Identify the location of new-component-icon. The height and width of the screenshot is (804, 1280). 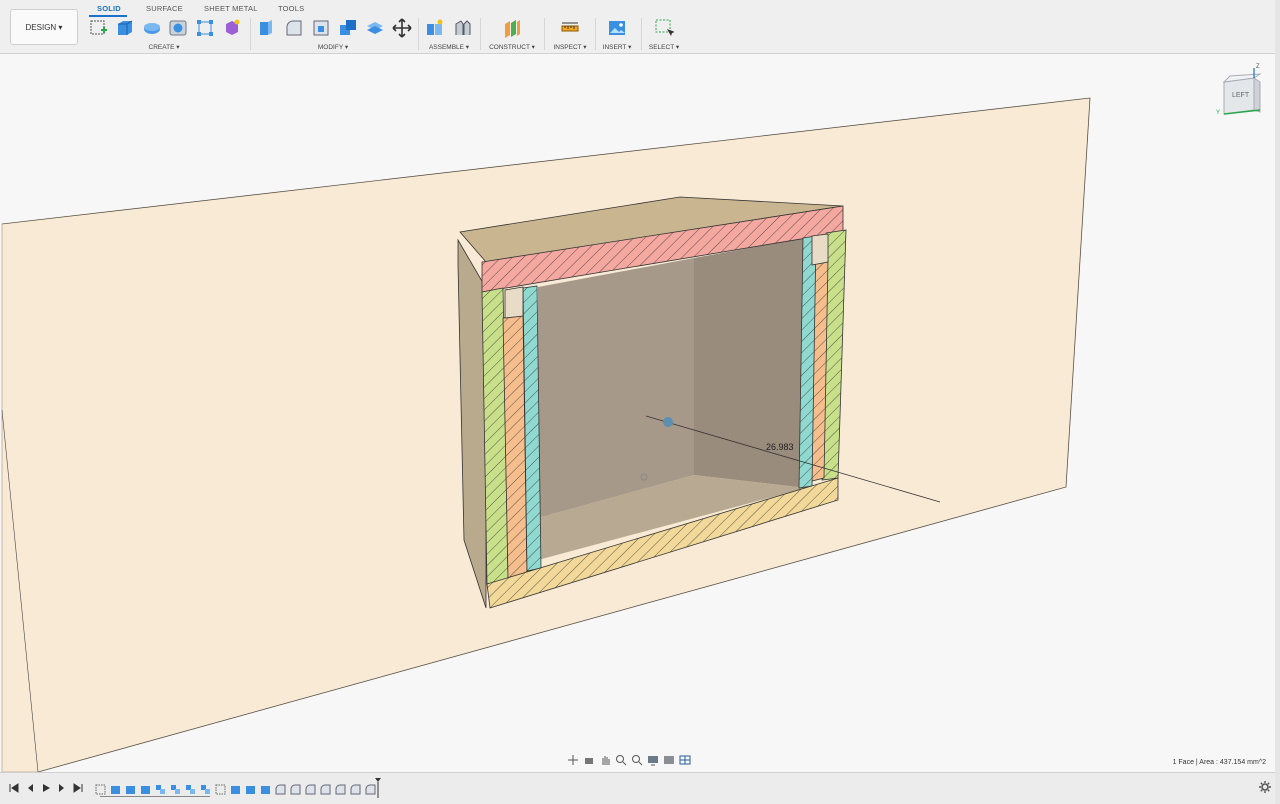
(435, 28).